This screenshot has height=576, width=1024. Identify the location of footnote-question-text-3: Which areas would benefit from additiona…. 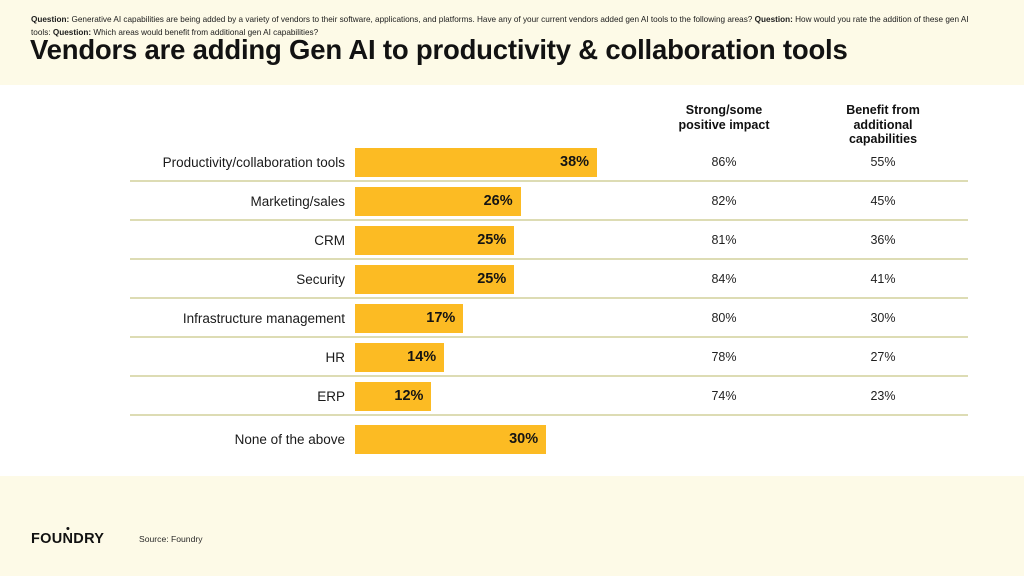
(205, 32).